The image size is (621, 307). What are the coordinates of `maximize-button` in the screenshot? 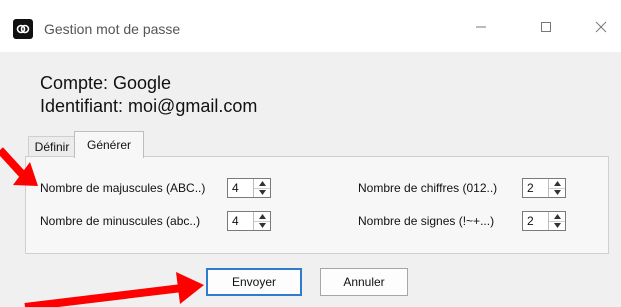 It's located at (546, 27).